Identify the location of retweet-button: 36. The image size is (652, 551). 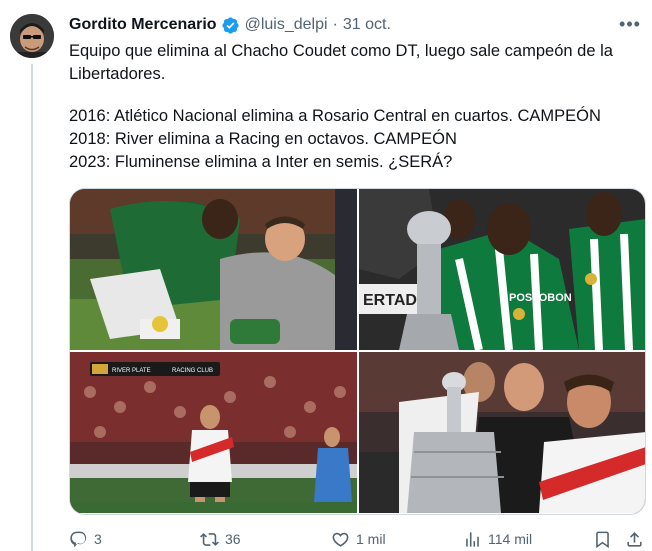
(220, 539).